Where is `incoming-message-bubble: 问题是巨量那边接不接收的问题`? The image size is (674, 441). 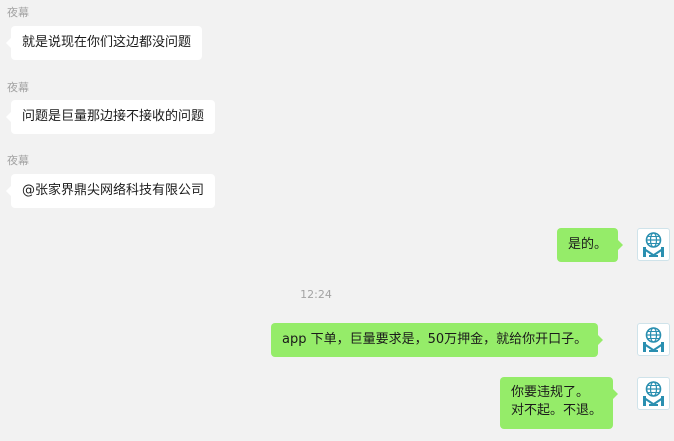
incoming-message-bubble: 问题是巨量那边接不接收的问题 is located at coordinates (110, 117).